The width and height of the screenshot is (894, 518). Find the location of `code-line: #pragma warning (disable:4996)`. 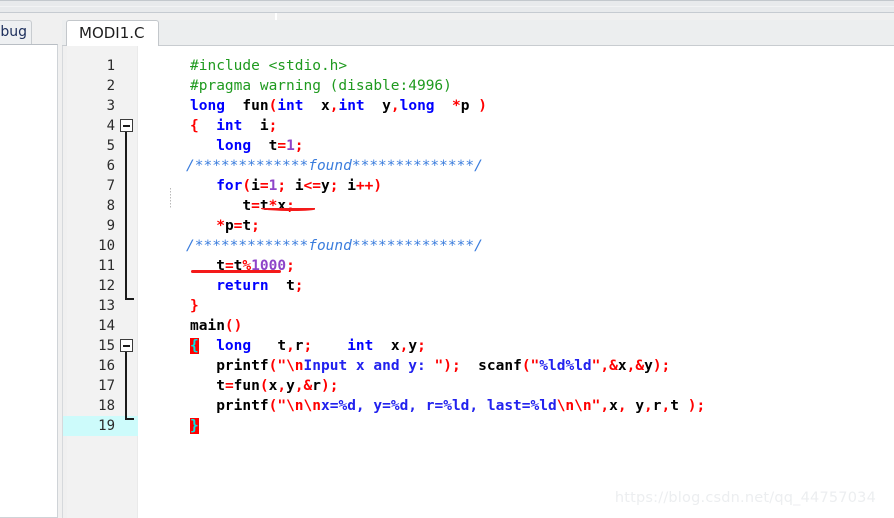

code-line: #pragma warning (disable:4996) is located at coordinates (321, 86).